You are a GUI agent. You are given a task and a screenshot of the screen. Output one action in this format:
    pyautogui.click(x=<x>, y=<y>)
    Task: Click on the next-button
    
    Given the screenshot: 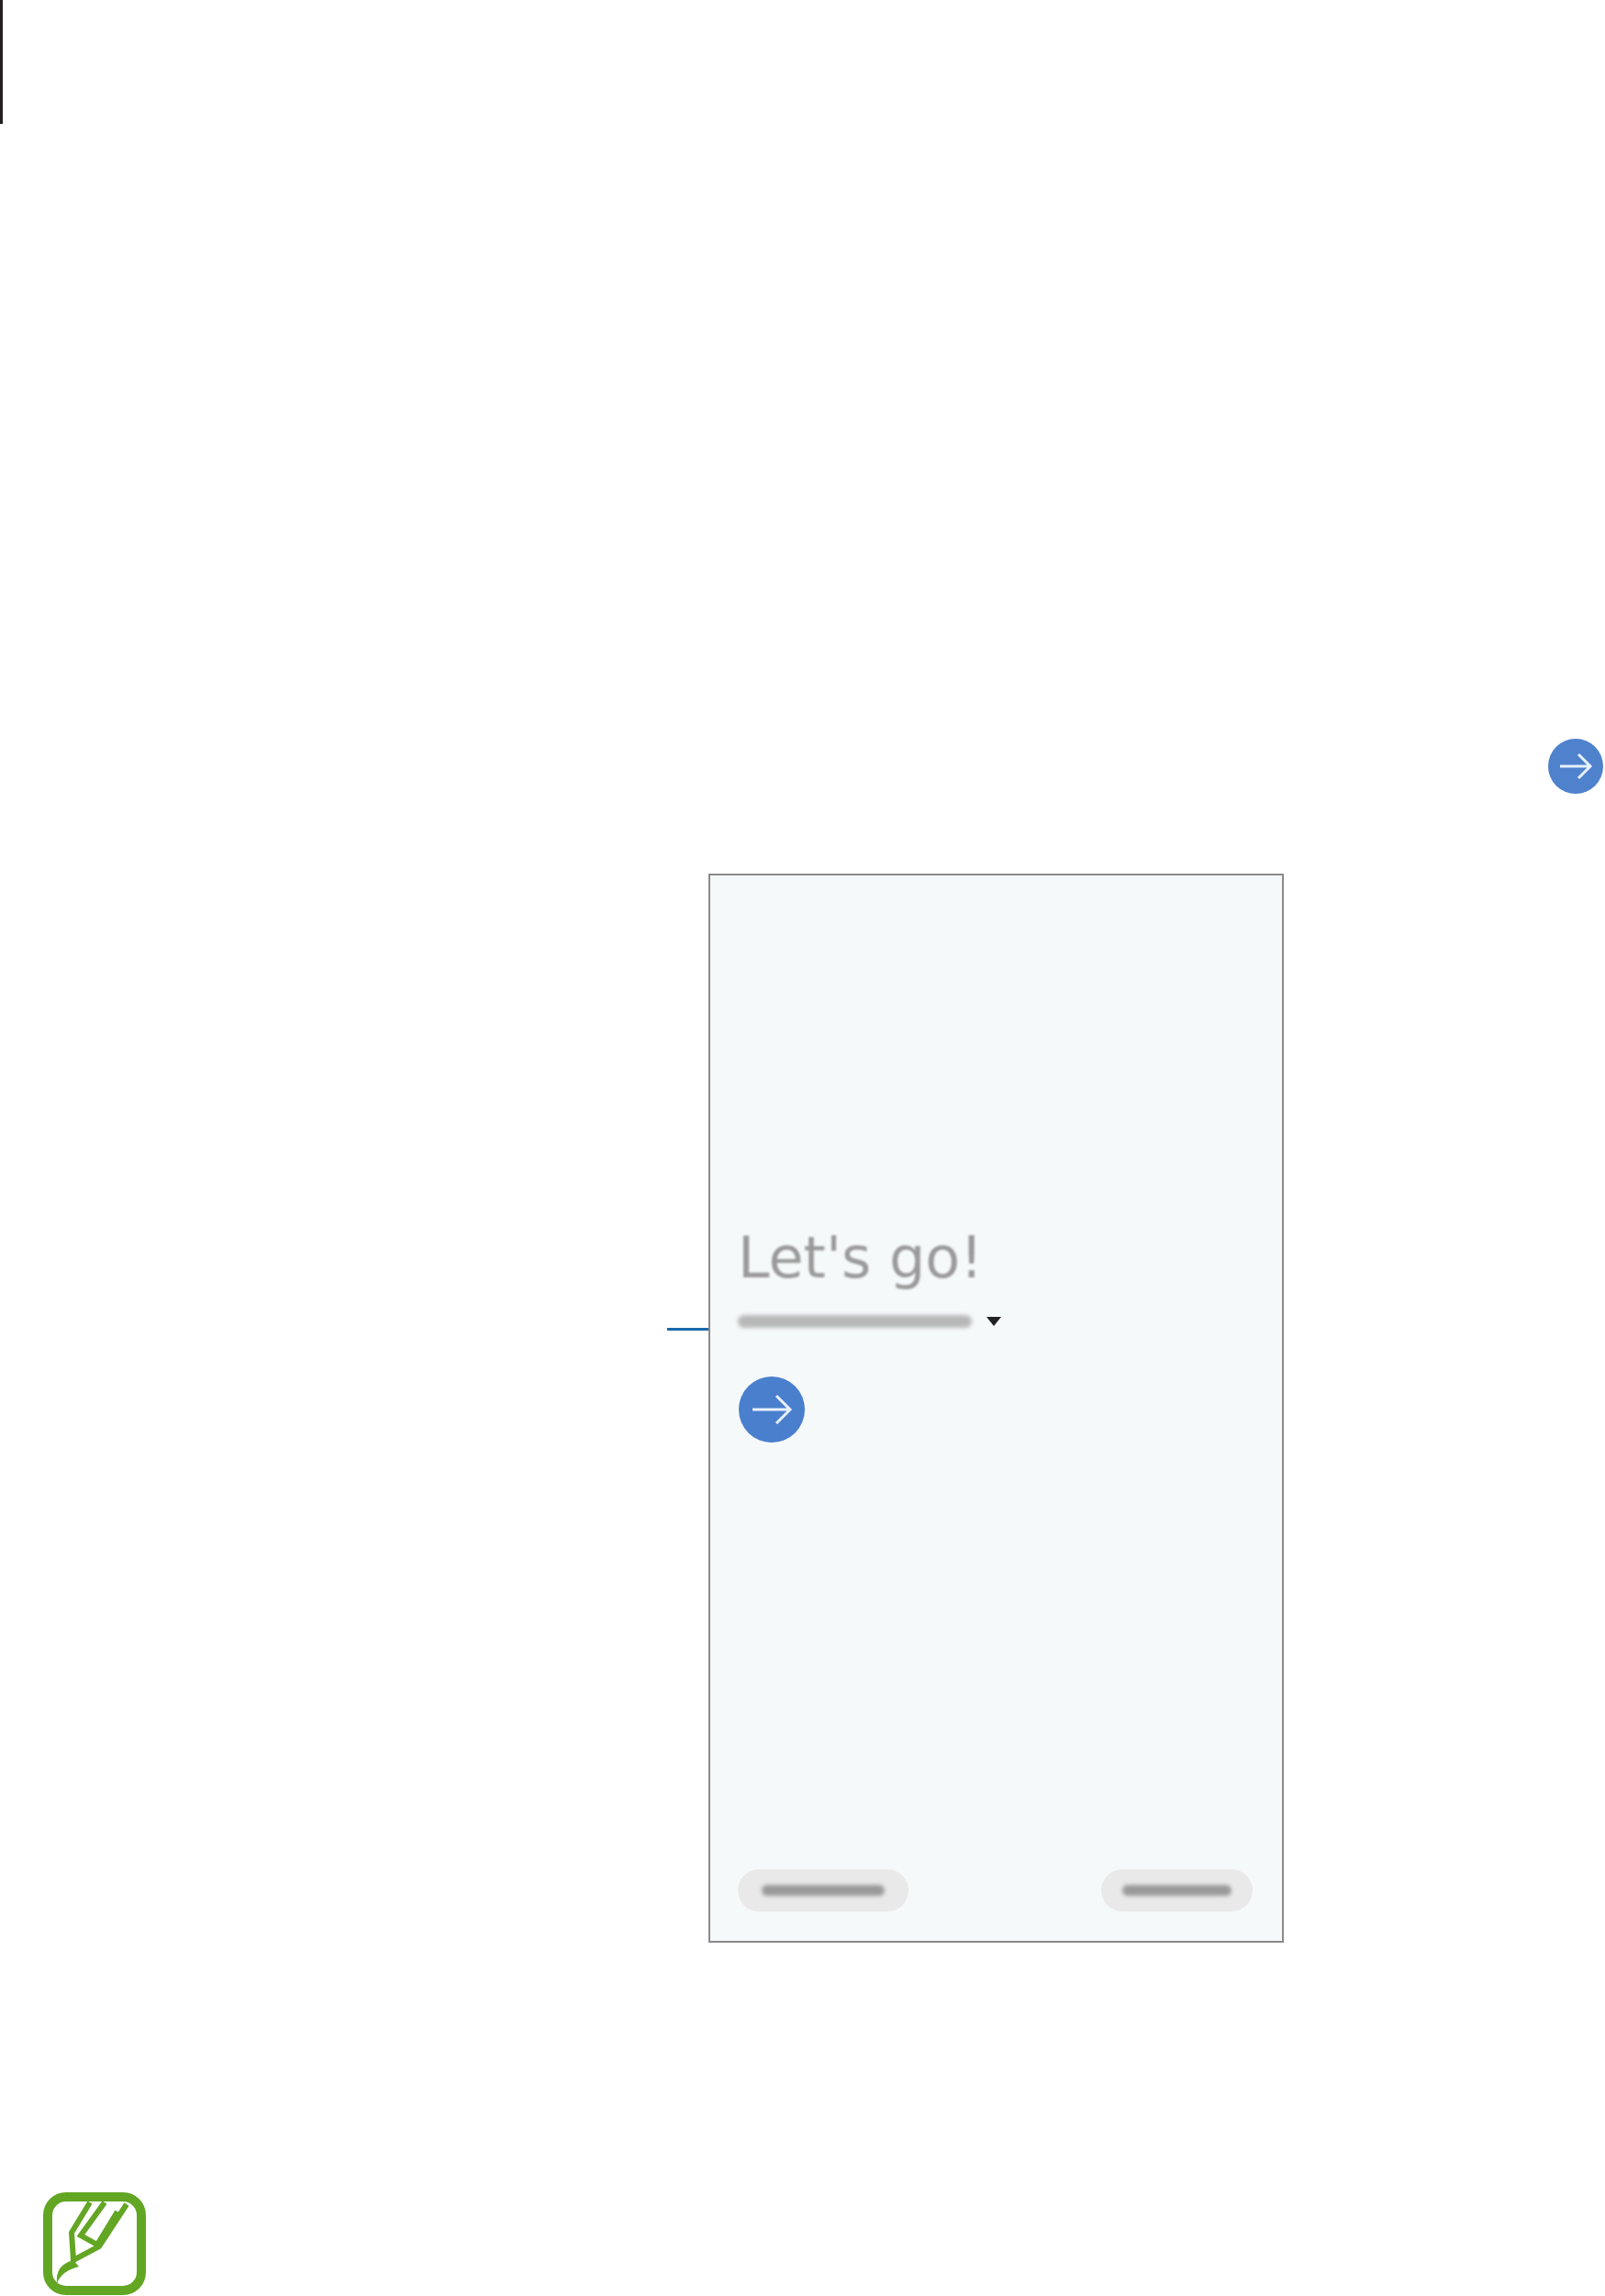 What is the action you would take?
    pyautogui.click(x=772, y=1409)
    